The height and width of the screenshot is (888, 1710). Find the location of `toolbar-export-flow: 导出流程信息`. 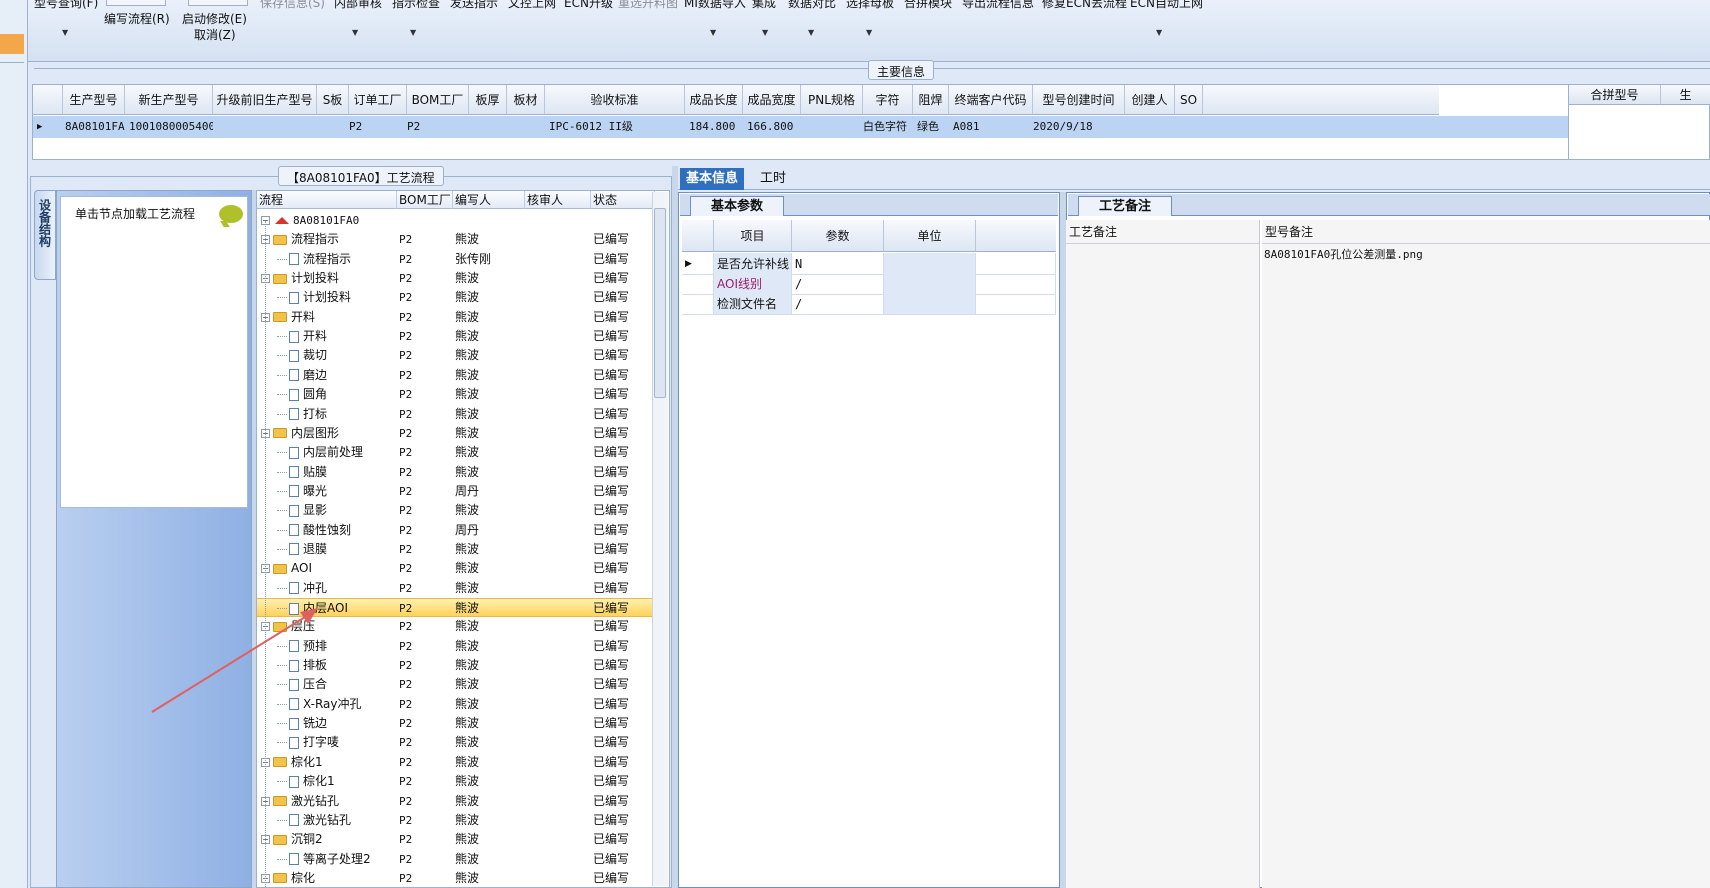

toolbar-export-flow: 导出流程信息 is located at coordinates (998, 5).